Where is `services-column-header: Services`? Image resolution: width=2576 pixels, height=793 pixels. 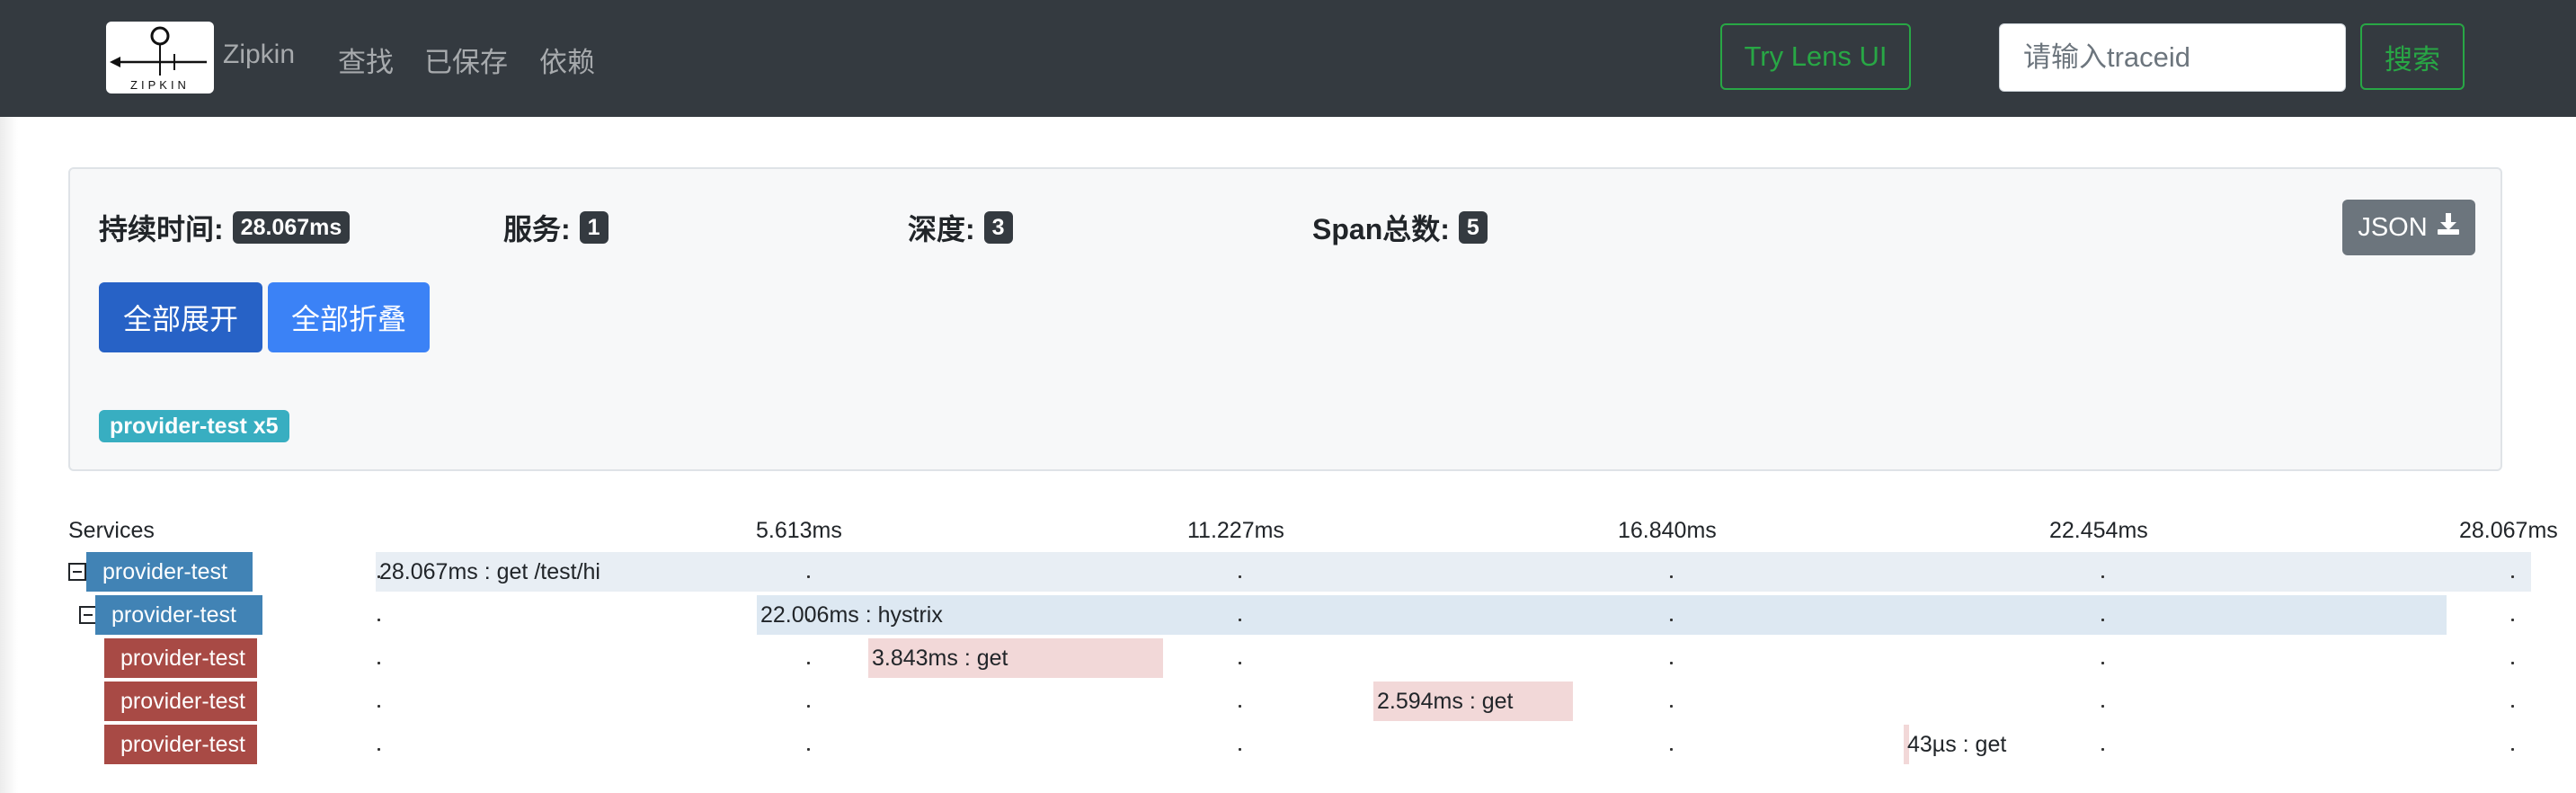 services-column-header: Services is located at coordinates (111, 530).